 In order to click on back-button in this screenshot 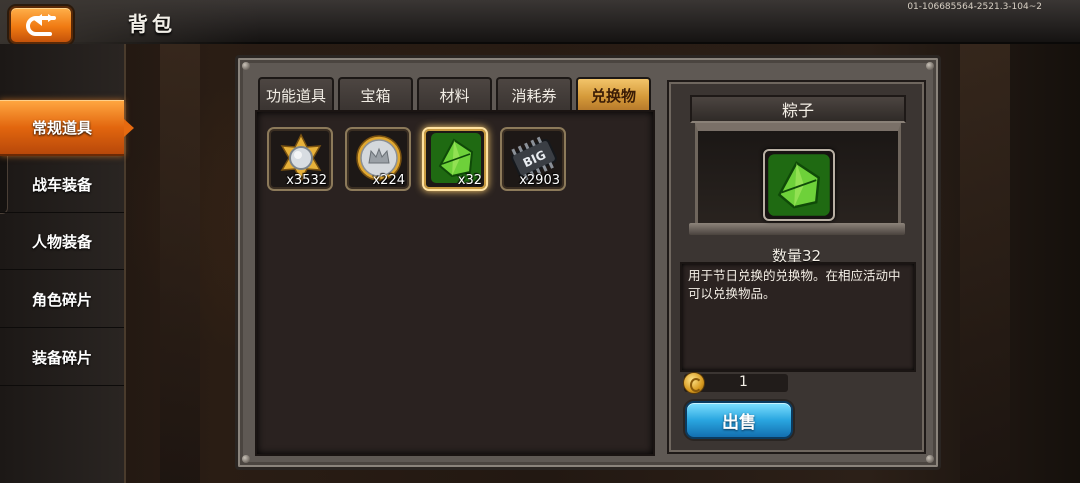, I will do `click(41, 25)`.